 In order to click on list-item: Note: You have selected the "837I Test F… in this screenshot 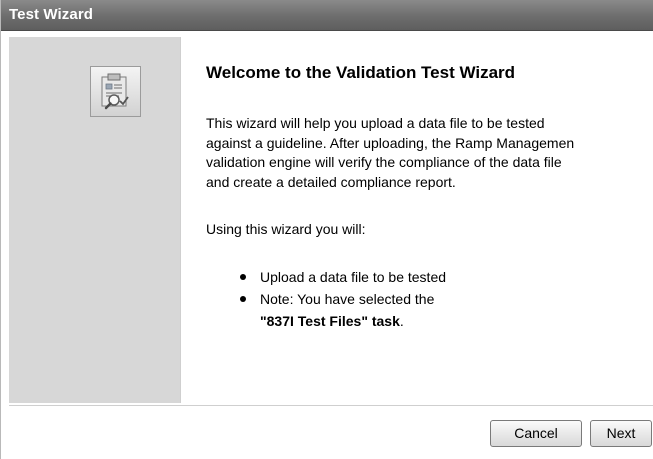, I will do `click(343, 310)`.